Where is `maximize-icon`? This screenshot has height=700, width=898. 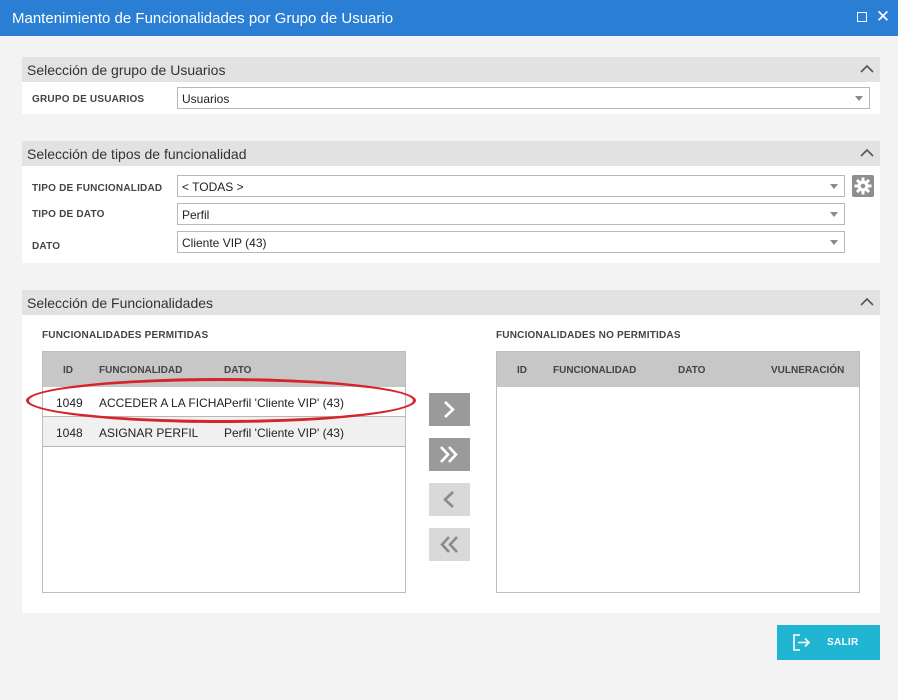 maximize-icon is located at coordinates (862, 17).